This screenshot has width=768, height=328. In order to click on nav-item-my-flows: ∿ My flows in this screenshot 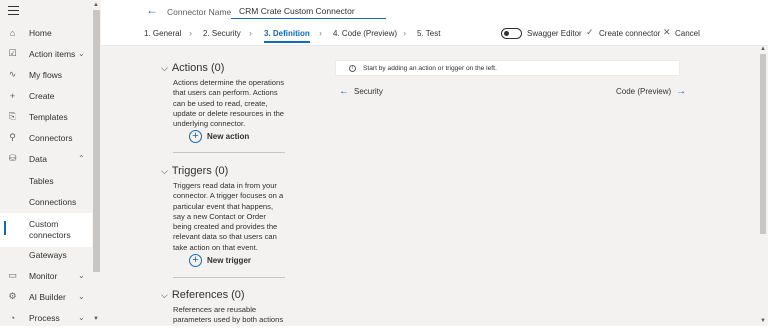, I will do `click(46, 74)`.